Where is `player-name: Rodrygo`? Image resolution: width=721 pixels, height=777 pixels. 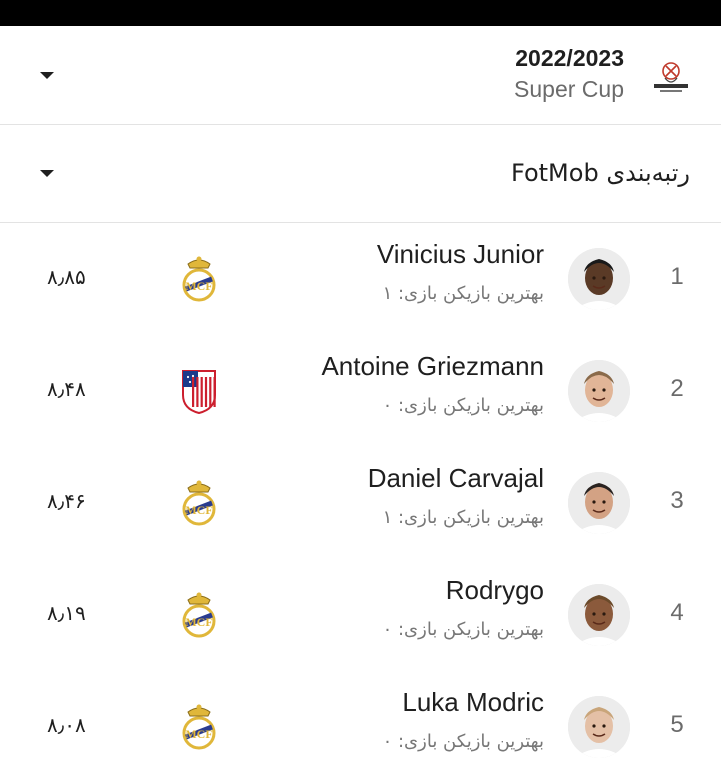
player-name: Rodrygo is located at coordinates (495, 590).